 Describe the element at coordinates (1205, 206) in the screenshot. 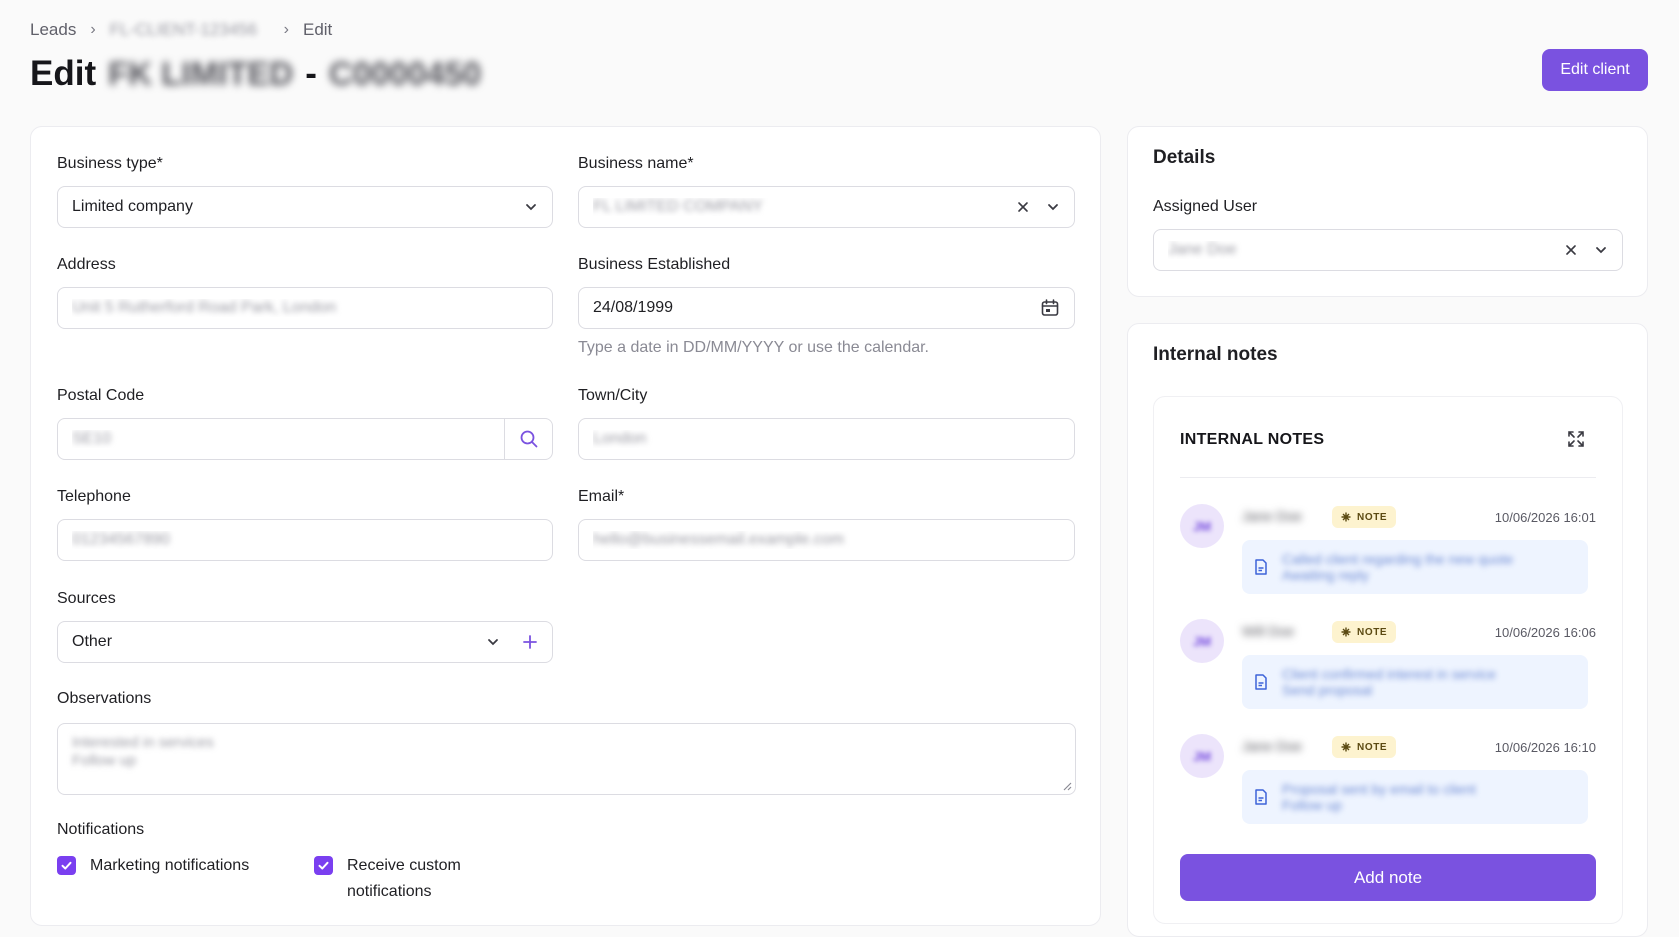

I see `assigned-user-label: Assigned User` at that location.